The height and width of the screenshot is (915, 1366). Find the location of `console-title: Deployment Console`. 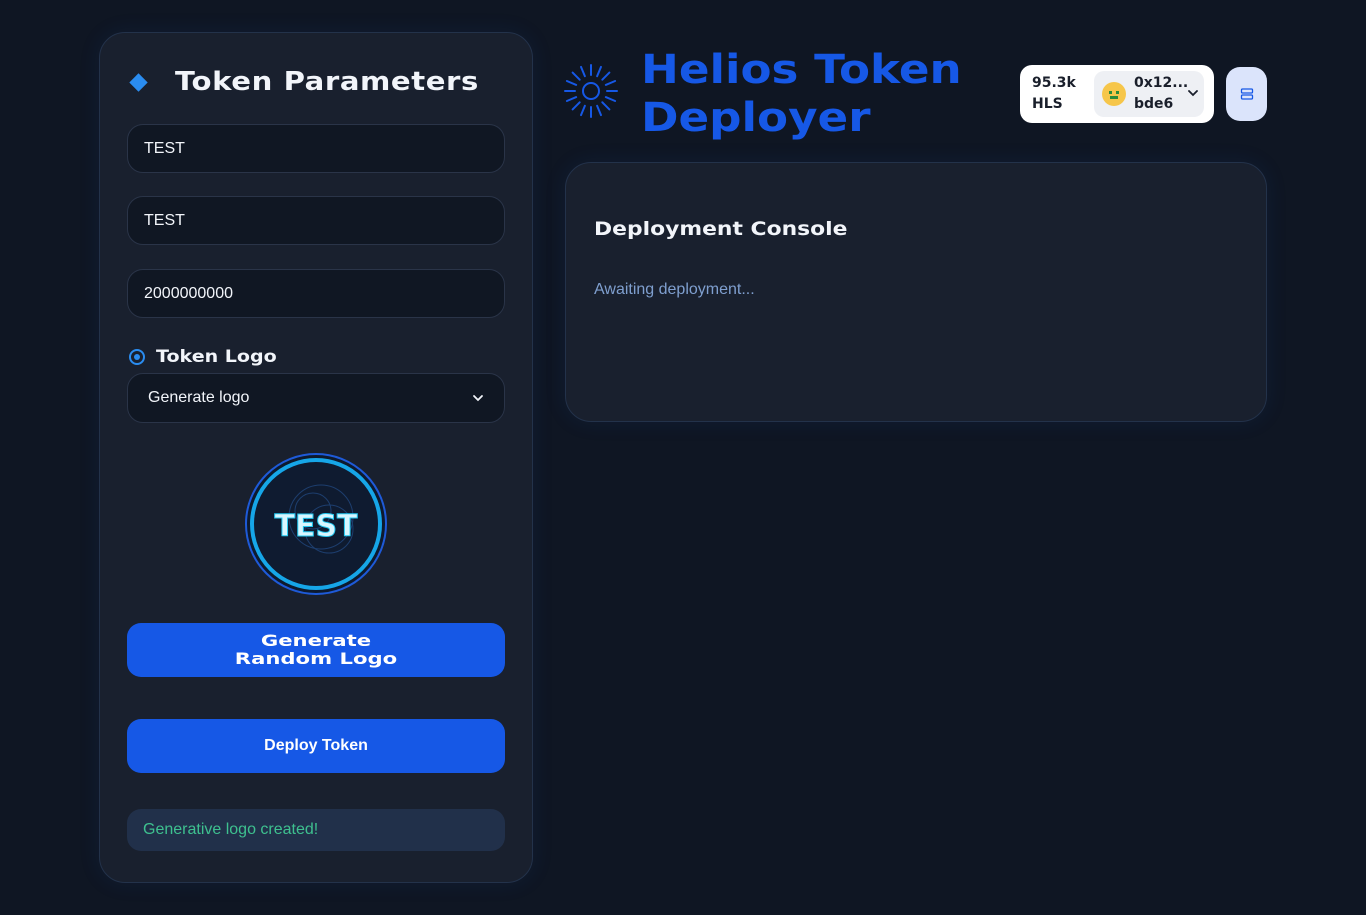

console-title: Deployment Console is located at coordinates (721, 229).